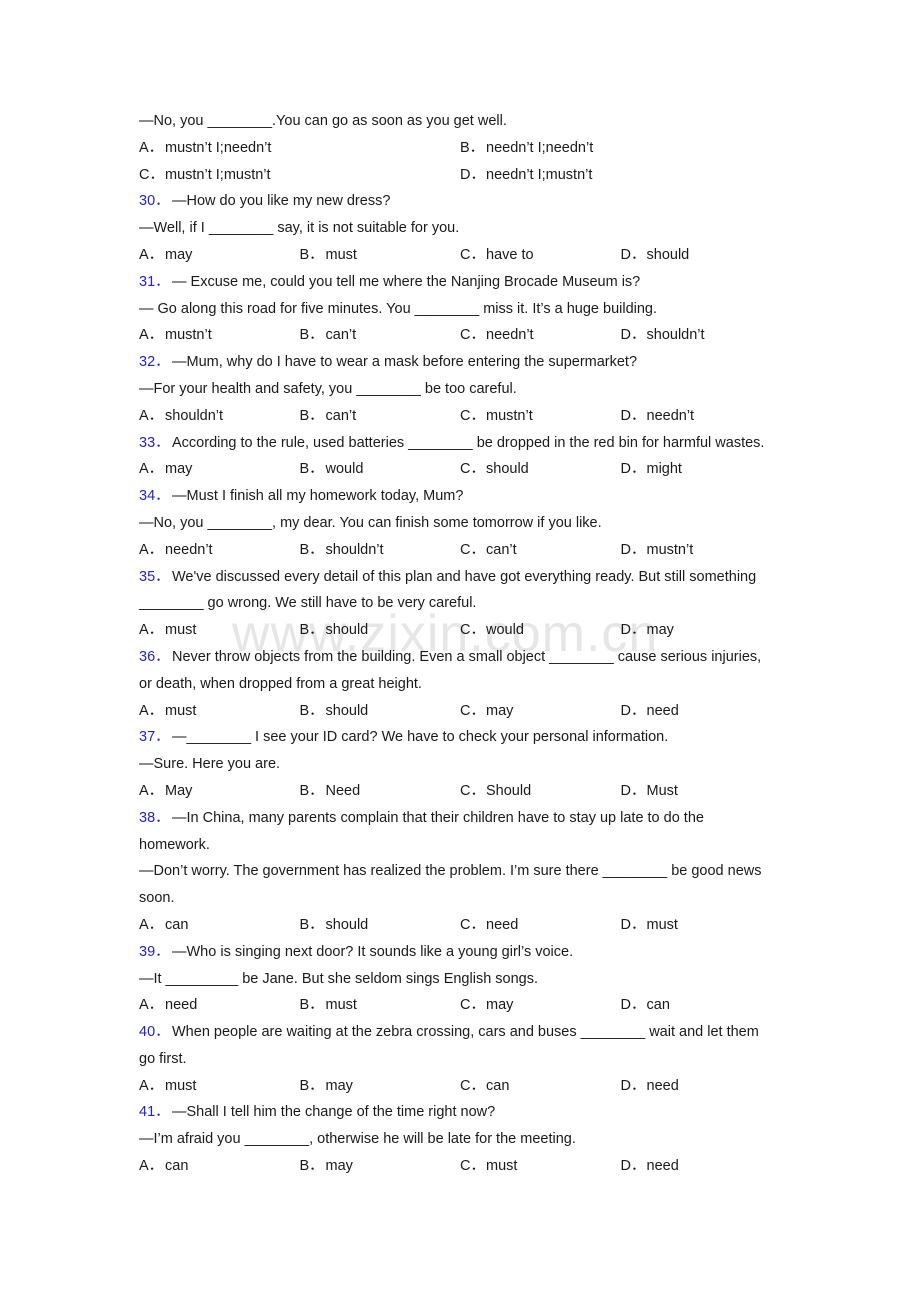 The width and height of the screenshot is (920, 1302). Describe the element at coordinates (219, 1005) in the screenshot. I see `option-a: A． need` at that location.